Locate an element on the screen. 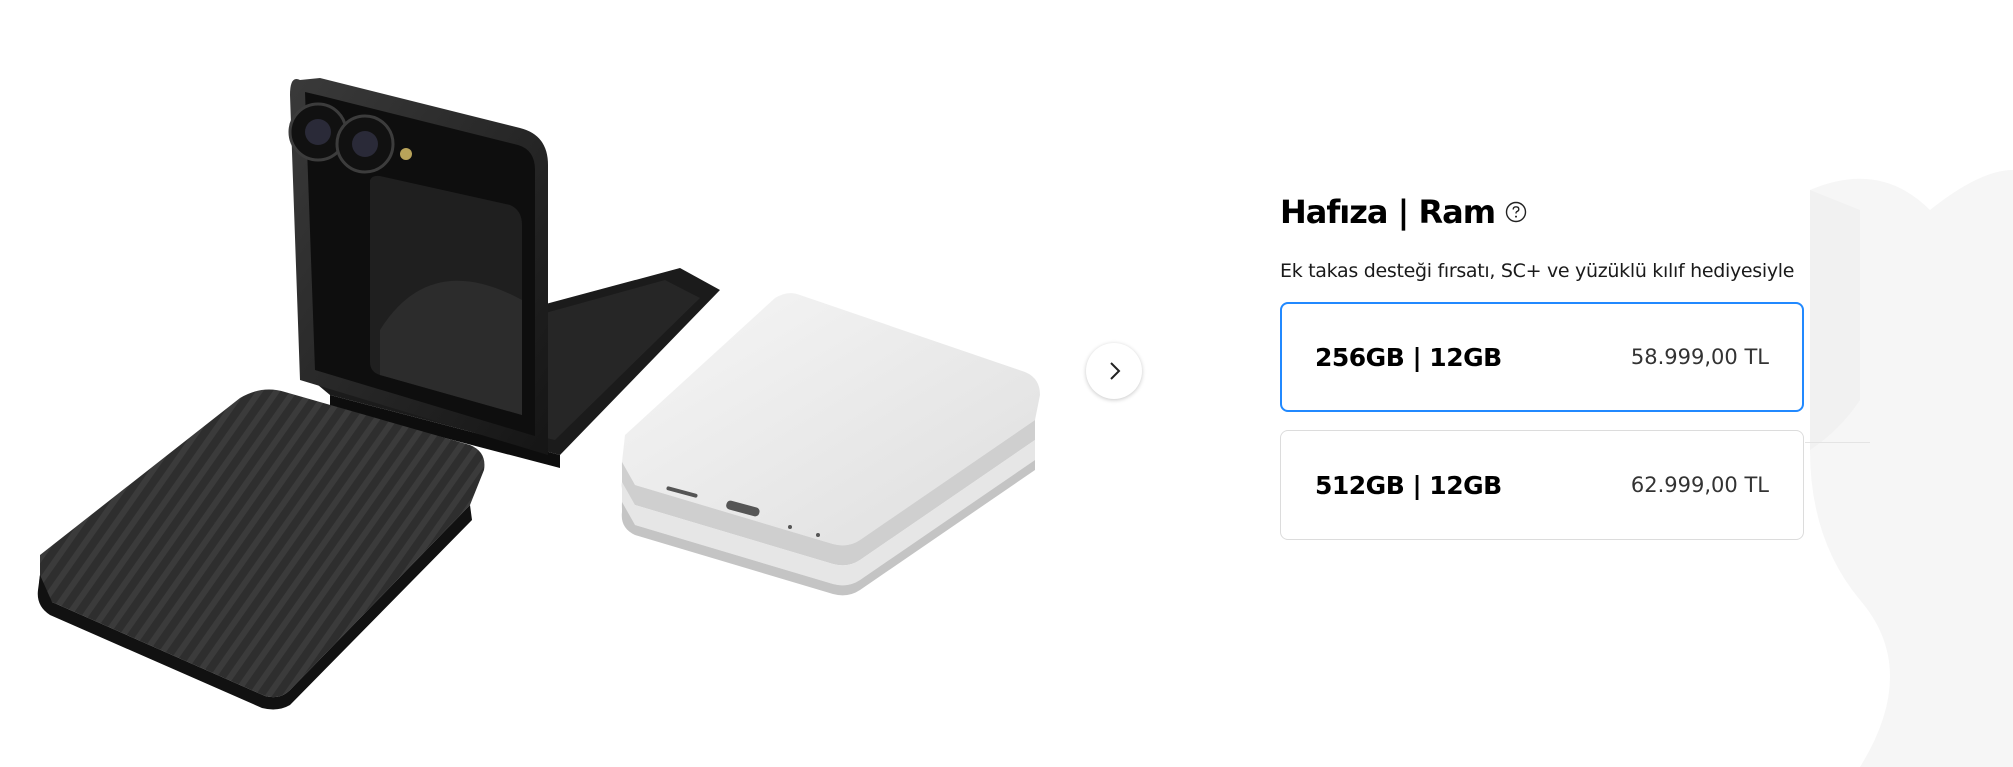  gallery-next-button is located at coordinates (1114, 371).